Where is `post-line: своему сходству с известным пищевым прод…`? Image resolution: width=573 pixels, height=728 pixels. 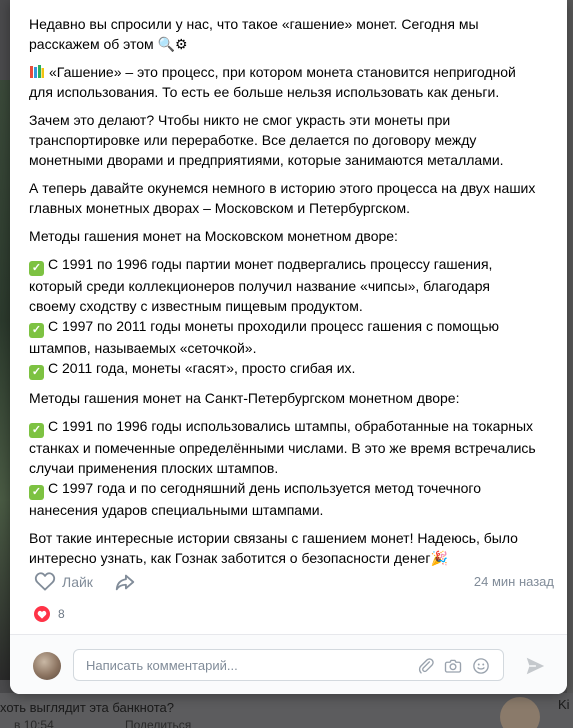 post-line: своему сходству с известным пищевым прод… is located at coordinates (196, 306).